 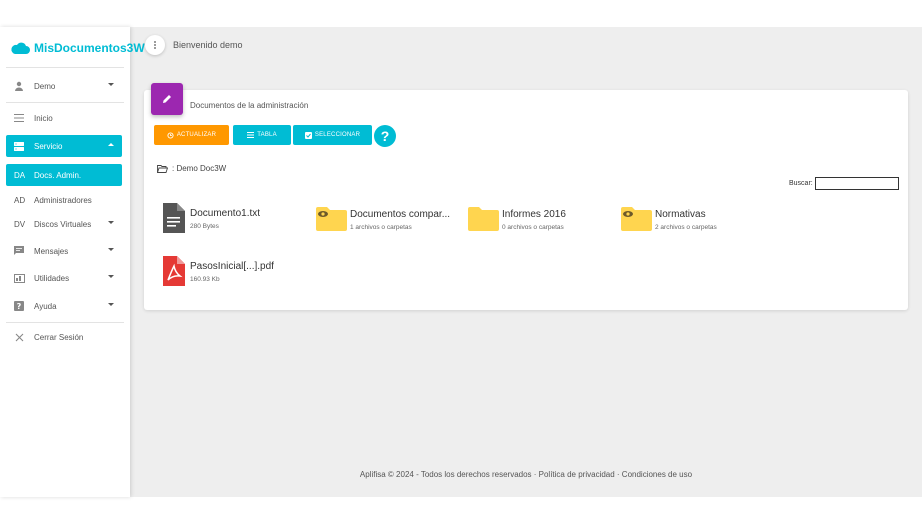 I want to click on user-icon, so click(x=19, y=86).